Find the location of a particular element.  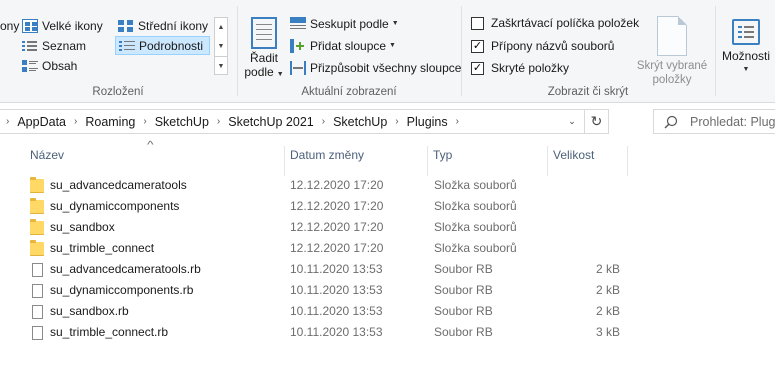

hide-selected-icon is located at coordinates (672, 36).